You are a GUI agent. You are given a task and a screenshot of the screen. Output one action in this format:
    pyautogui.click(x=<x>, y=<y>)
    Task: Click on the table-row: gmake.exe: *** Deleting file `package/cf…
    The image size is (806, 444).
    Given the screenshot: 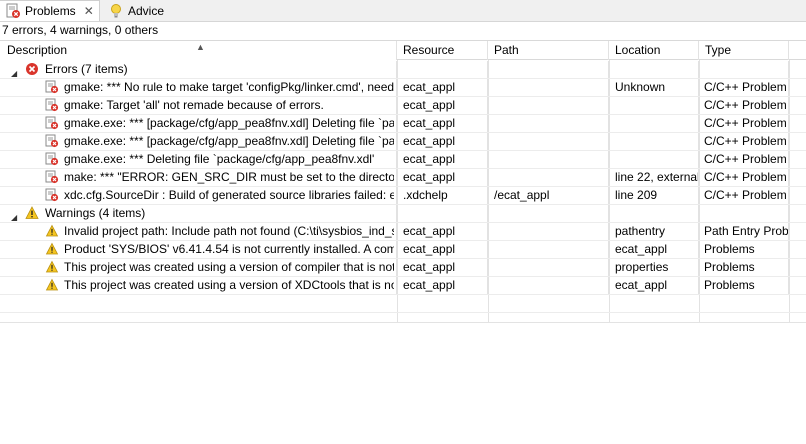 What is the action you would take?
    pyautogui.click(x=403, y=160)
    